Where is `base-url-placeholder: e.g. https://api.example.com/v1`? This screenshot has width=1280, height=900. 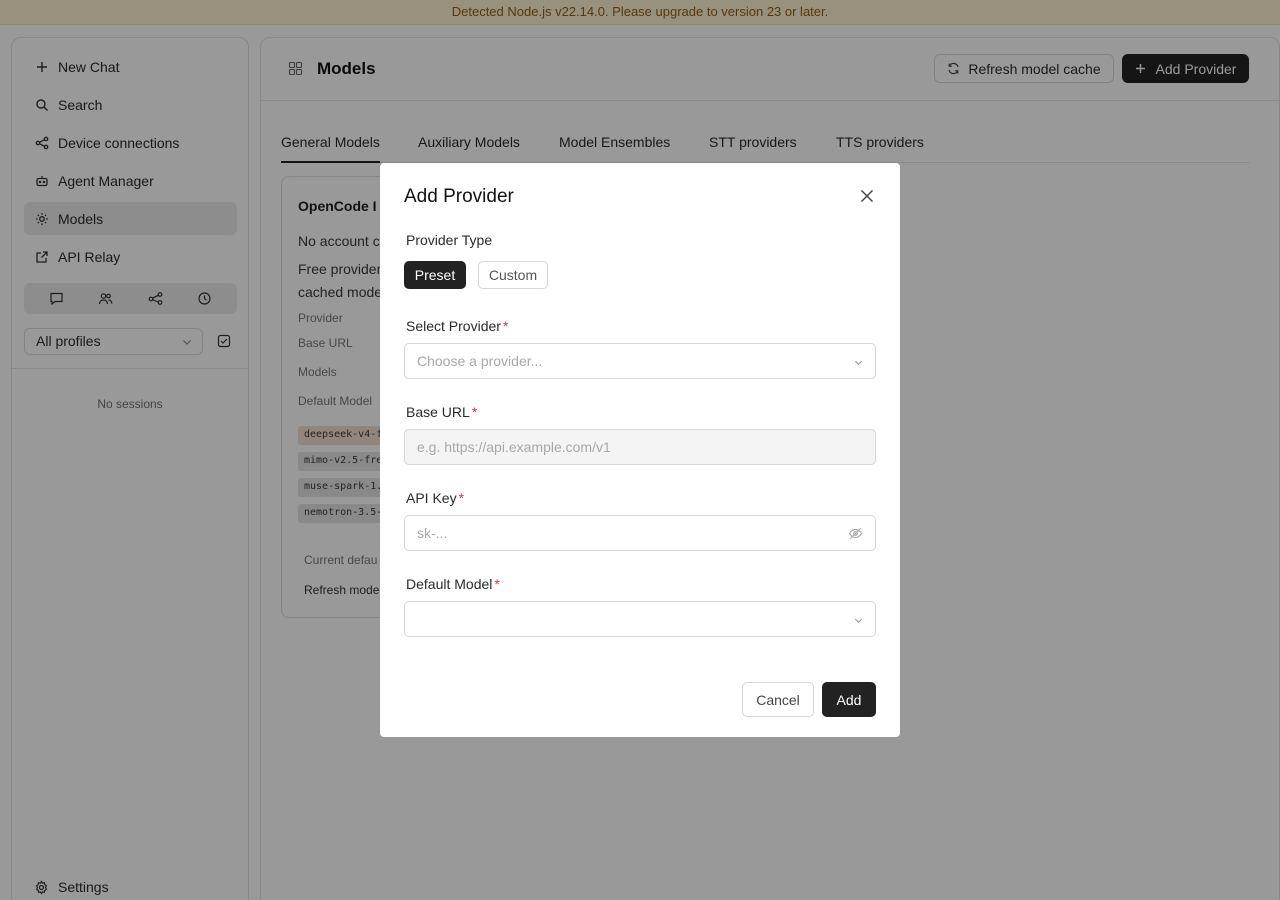
base-url-placeholder: e.g. https://api.example.com/v1 is located at coordinates (514, 447).